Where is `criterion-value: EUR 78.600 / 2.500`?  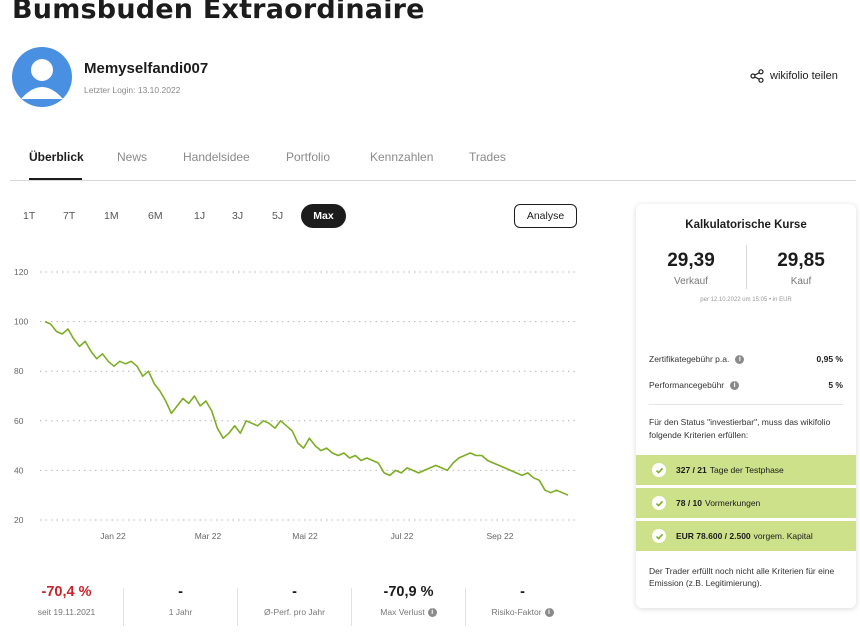
criterion-value: EUR 78.600 / 2.500 is located at coordinates (713, 536).